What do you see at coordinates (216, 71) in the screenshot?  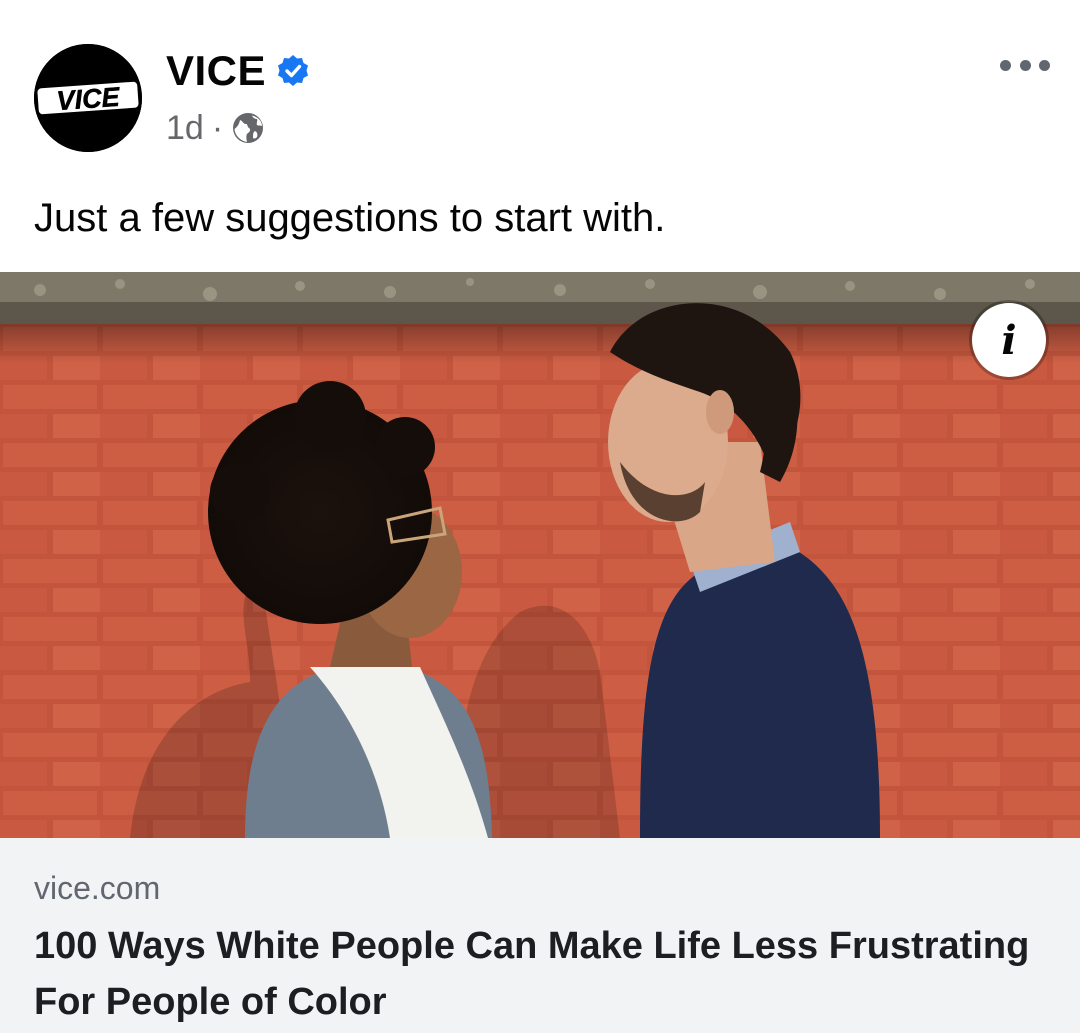 I see `page-name: VICE` at bounding box center [216, 71].